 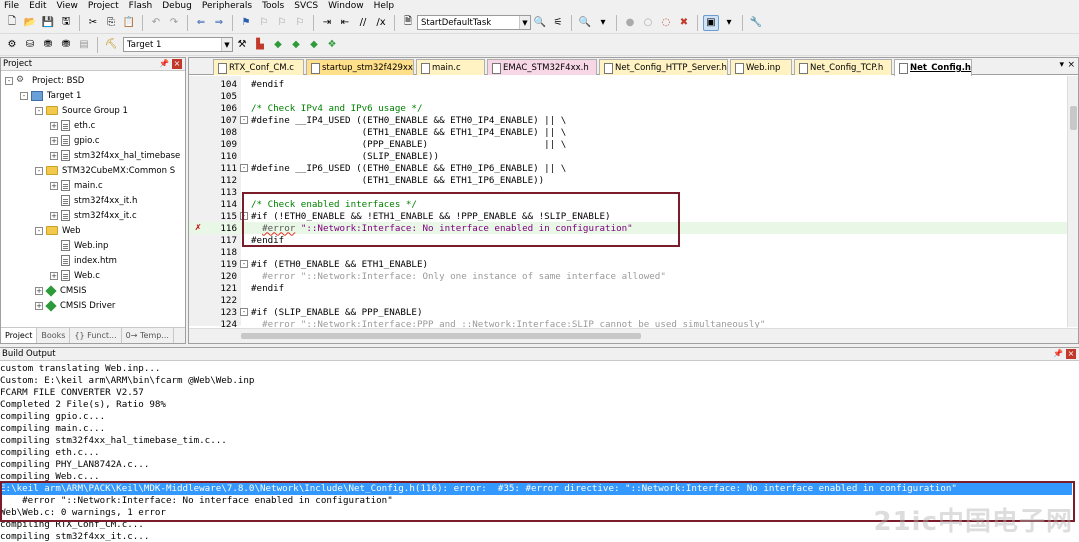 I want to click on target-options-icon: ⚒, so click(x=242, y=45).